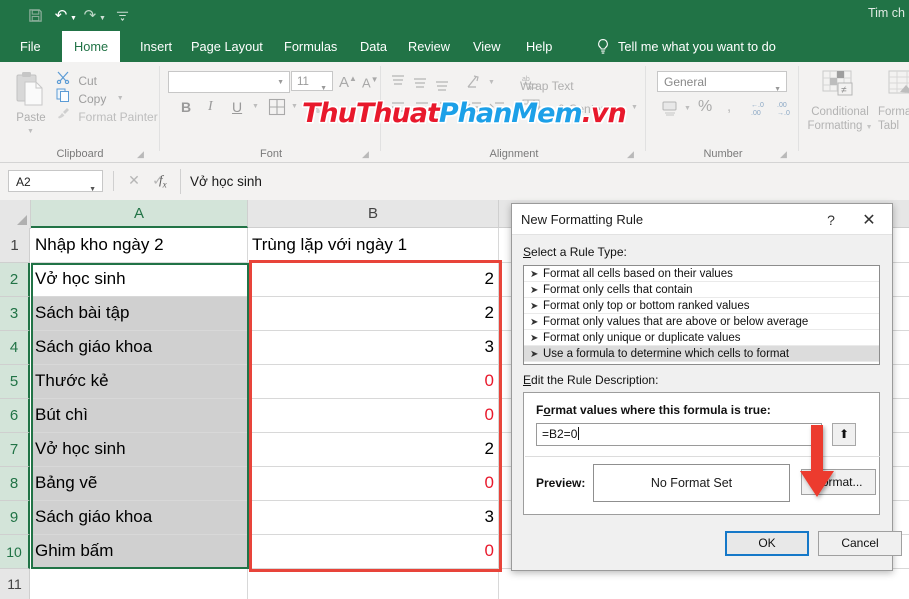  Describe the element at coordinates (373, 46) in the screenshot. I see `tab-data: Data` at that location.